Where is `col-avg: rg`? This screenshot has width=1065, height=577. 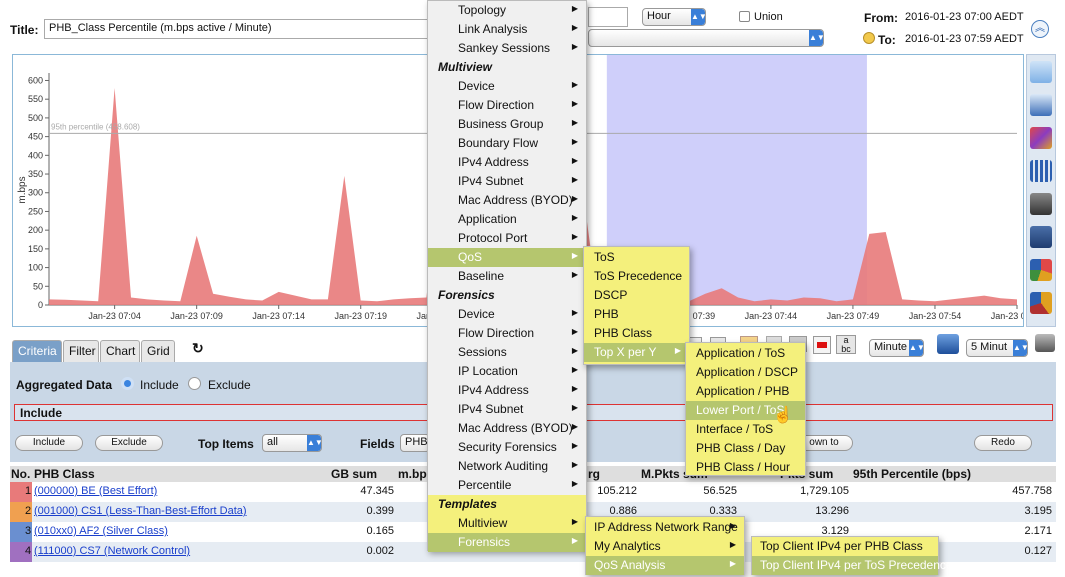 col-avg: rg is located at coordinates (594, 474).